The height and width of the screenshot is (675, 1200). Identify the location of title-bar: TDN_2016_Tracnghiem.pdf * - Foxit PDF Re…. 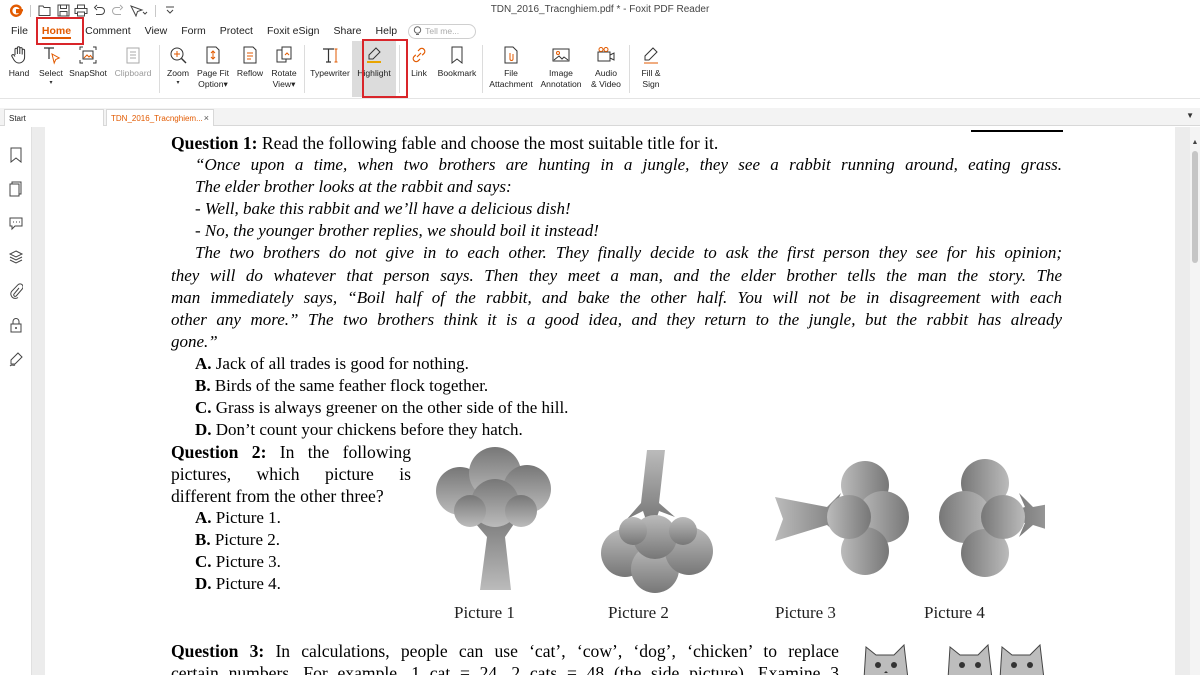
(600, 10).